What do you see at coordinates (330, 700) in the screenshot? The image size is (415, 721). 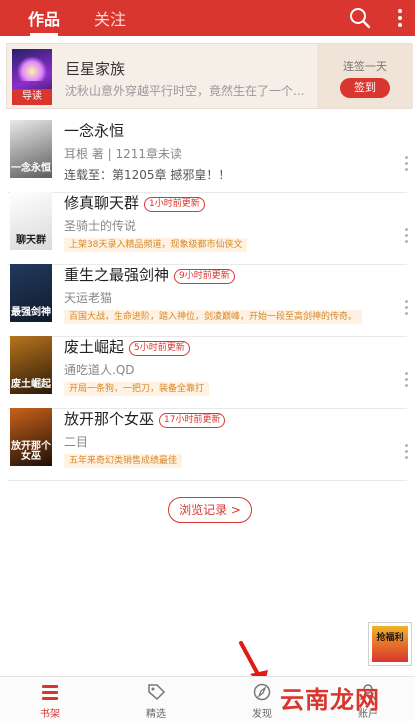 I see `watermark-logo: 云南龙网` at bounding box center [330, 700].